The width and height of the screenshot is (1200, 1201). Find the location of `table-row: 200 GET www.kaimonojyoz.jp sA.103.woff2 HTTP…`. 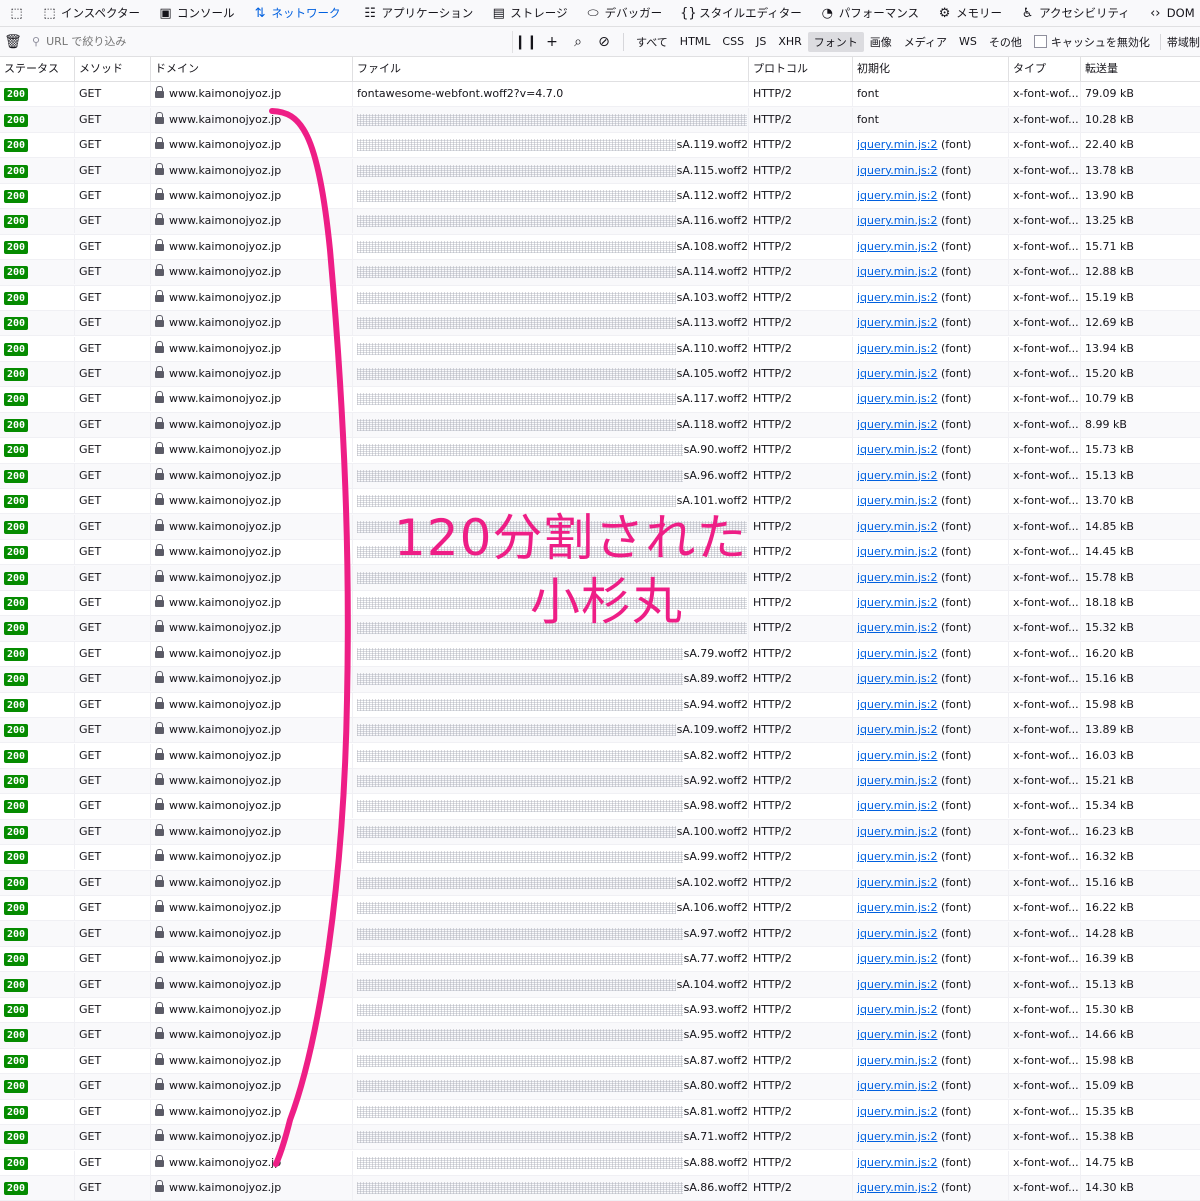

table-row: 200 GET www.kaimonojyoz.jp sA.103.woff2 HTTP… is located at coordinates (600, 298).